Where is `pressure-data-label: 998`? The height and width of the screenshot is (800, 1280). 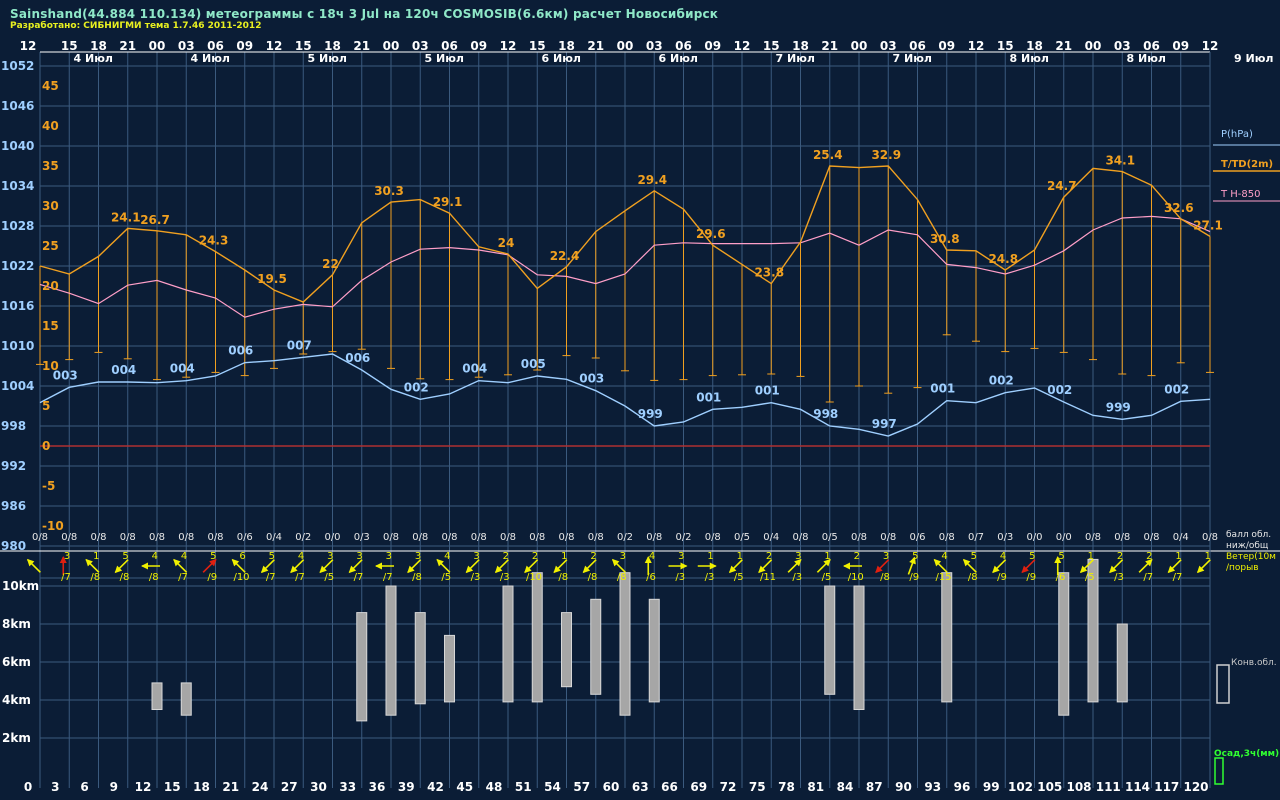 pressure-data-label: 998 is located at coordinates (825, 414).